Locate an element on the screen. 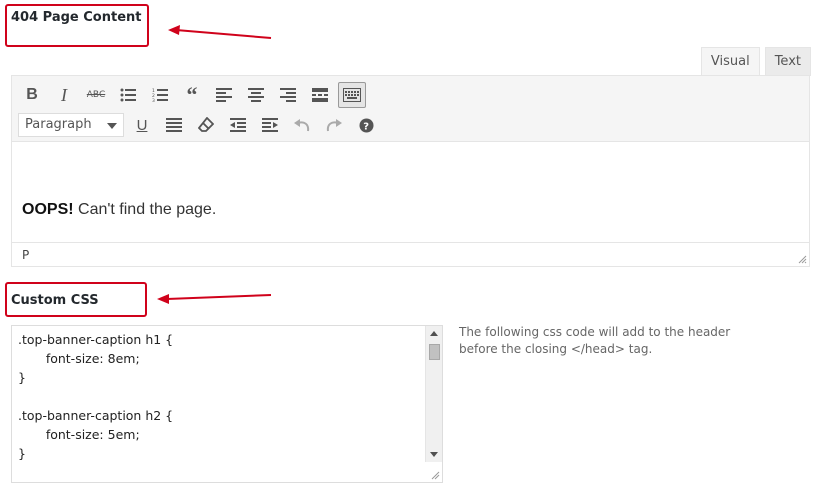 The height and width of the screenshot is (488, 819). content-text: Can't find the page. is located at coordinates (145, 209).